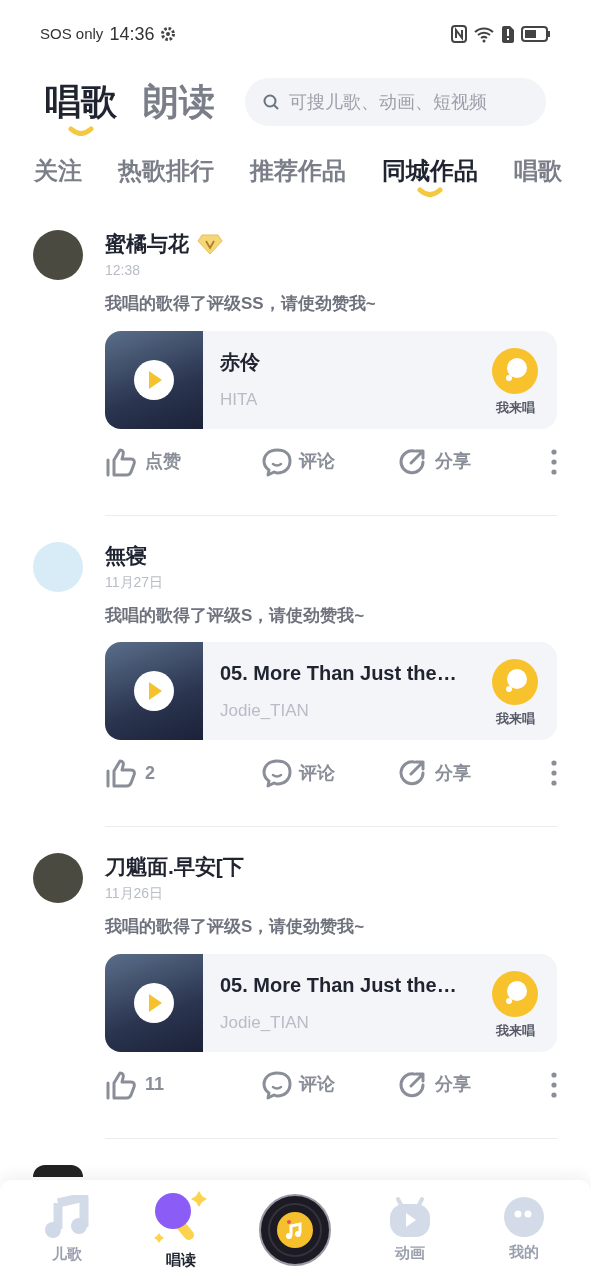  I want to click on post-message: 我唱的歌得了评级SS，请使劲赞我~, so click(241, 304).